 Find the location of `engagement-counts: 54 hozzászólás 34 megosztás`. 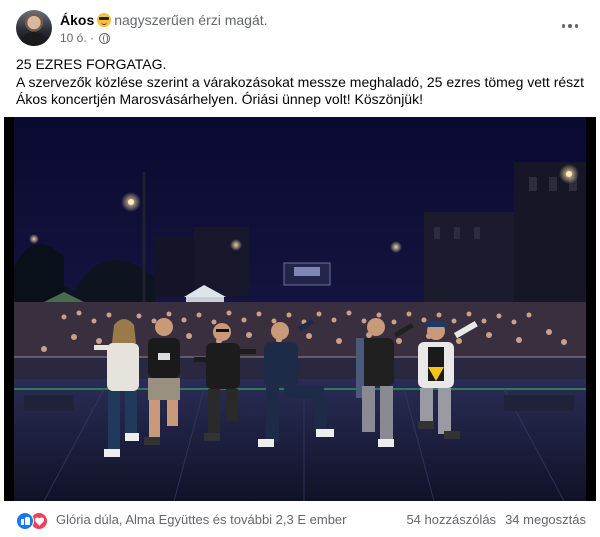

engagement-counts: 54 hozzászólás 34 megosztás is located at coordinates (496, 519).